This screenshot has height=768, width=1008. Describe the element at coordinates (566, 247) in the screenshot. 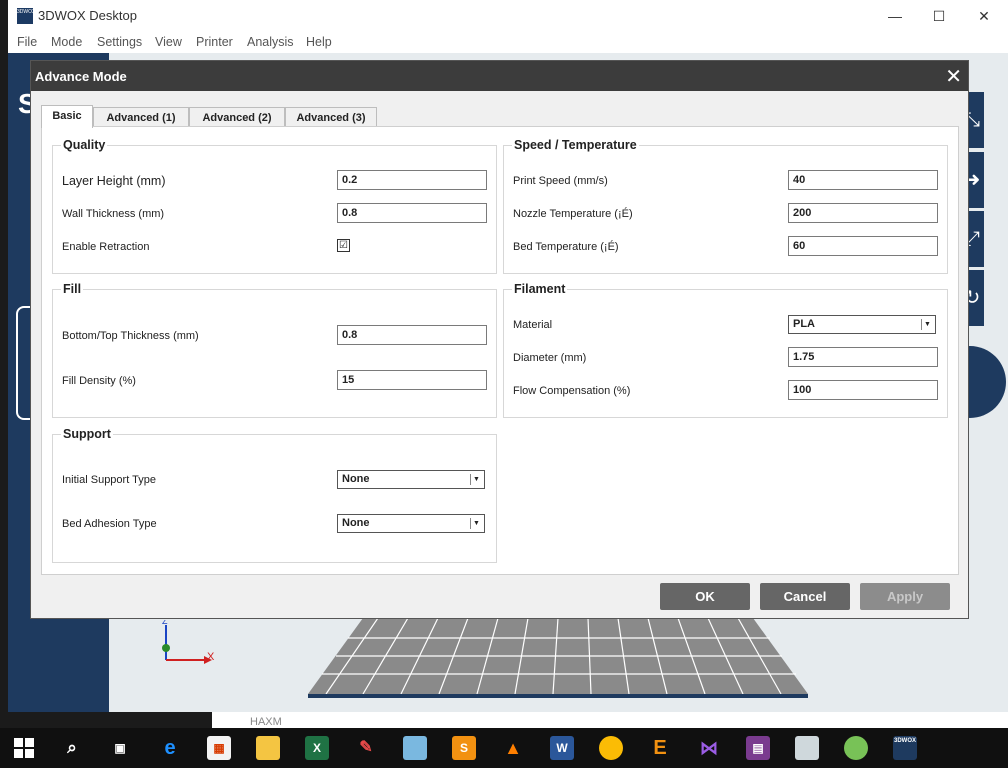

I see `bed-temperature-label: Bed Temperature (¡É)` at that location.